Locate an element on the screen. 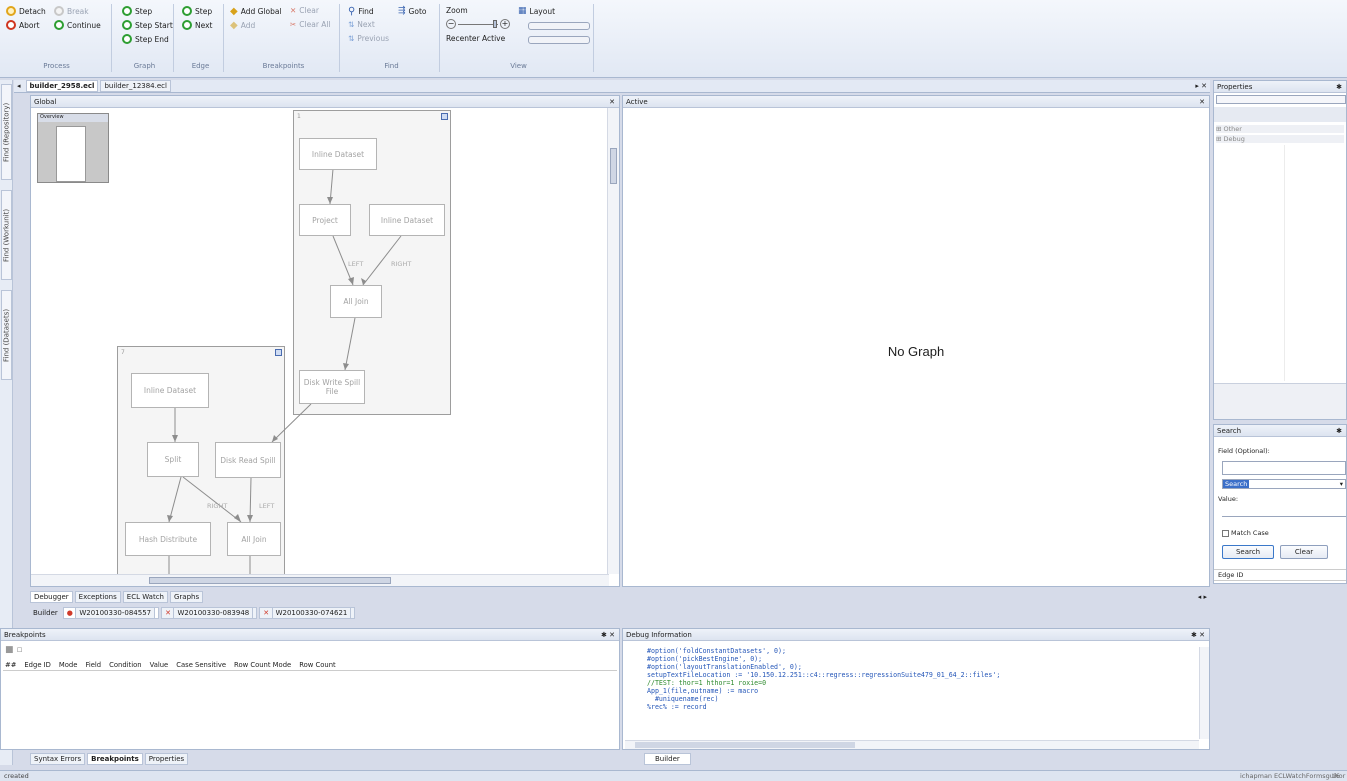  tab-exceptions: Exceptions is located at coordinates (97, 597).